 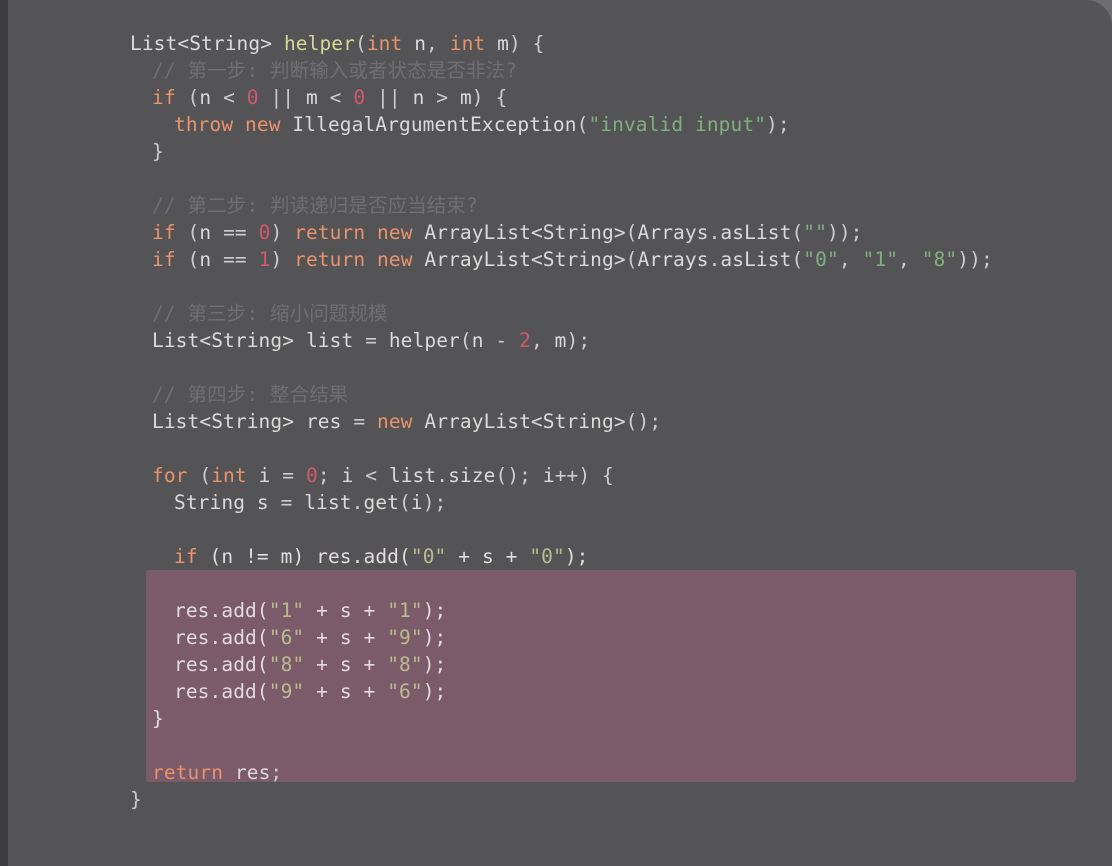 What do you see at coordinates (525, 421) in the screenshot?
I see `token-type: ArrayList<String>` at bounding box center [525, 421].